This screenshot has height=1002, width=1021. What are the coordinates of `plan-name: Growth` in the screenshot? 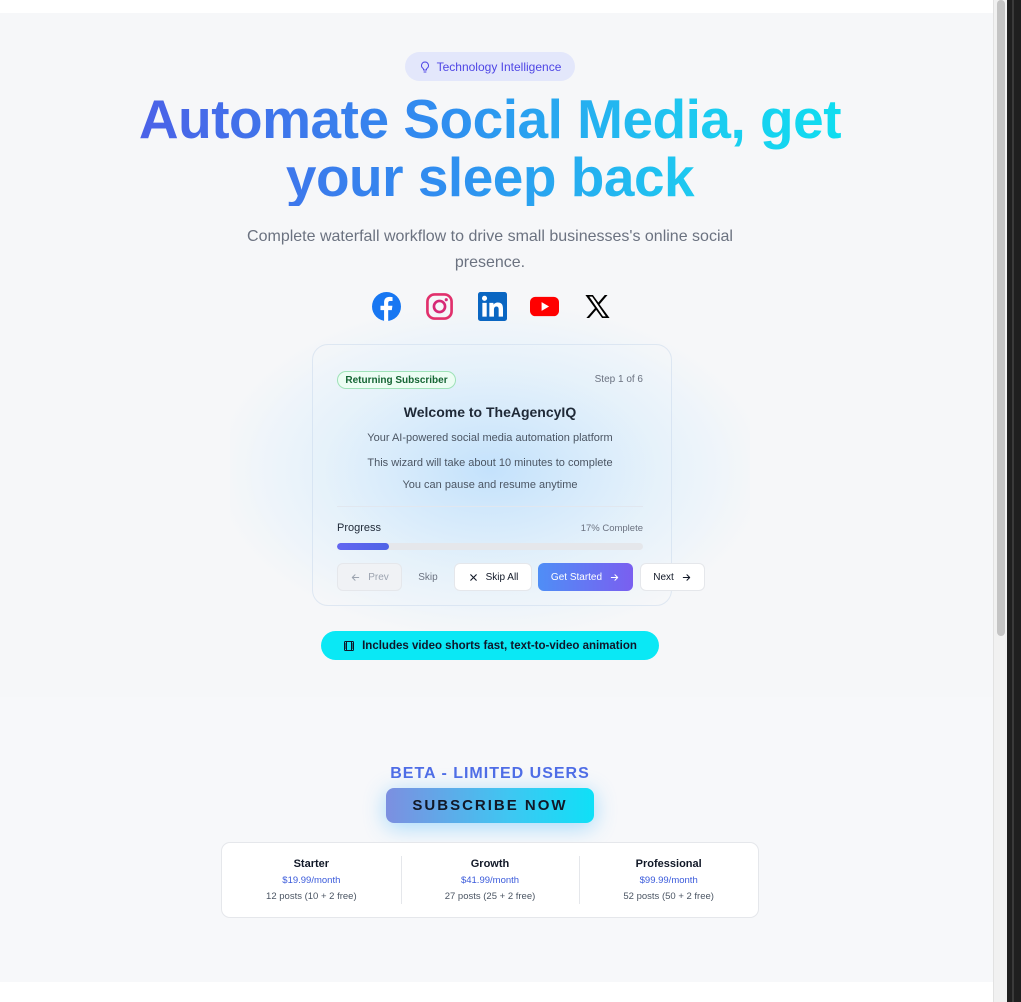 It's located at (490, 864).